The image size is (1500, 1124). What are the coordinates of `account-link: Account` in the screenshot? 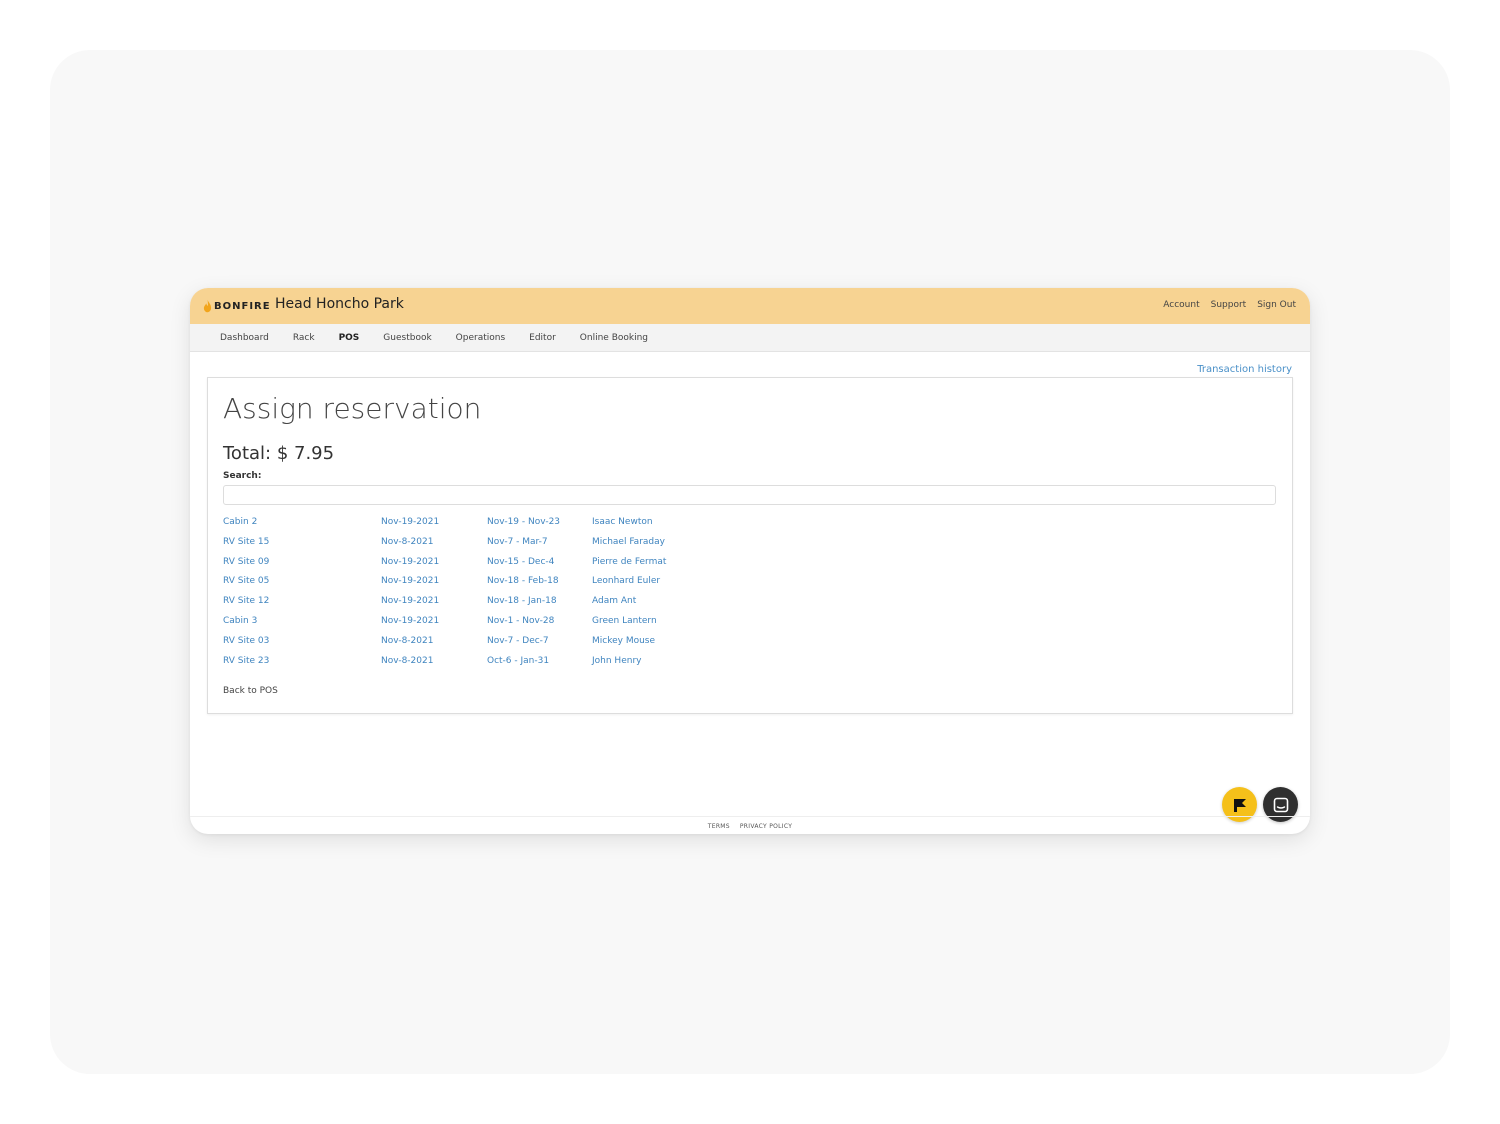 It's located at (1181, 305).